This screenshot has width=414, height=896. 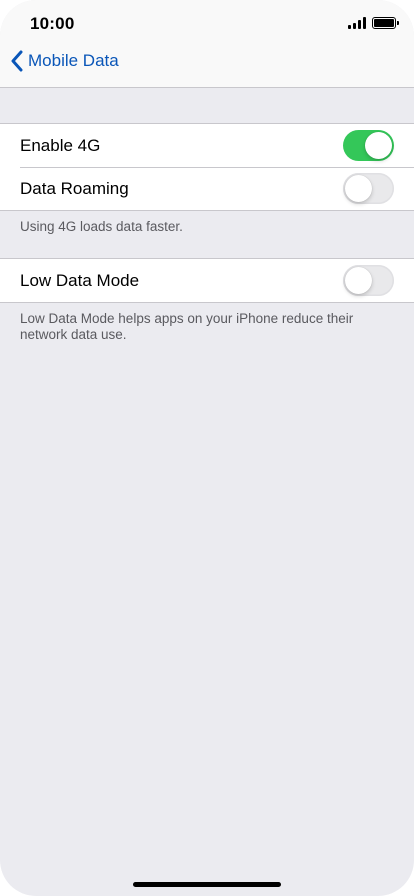 What do you see at coordinates (207, 884) in the screenshot?
I see `home-indicator` at bounding box center [207, 884].